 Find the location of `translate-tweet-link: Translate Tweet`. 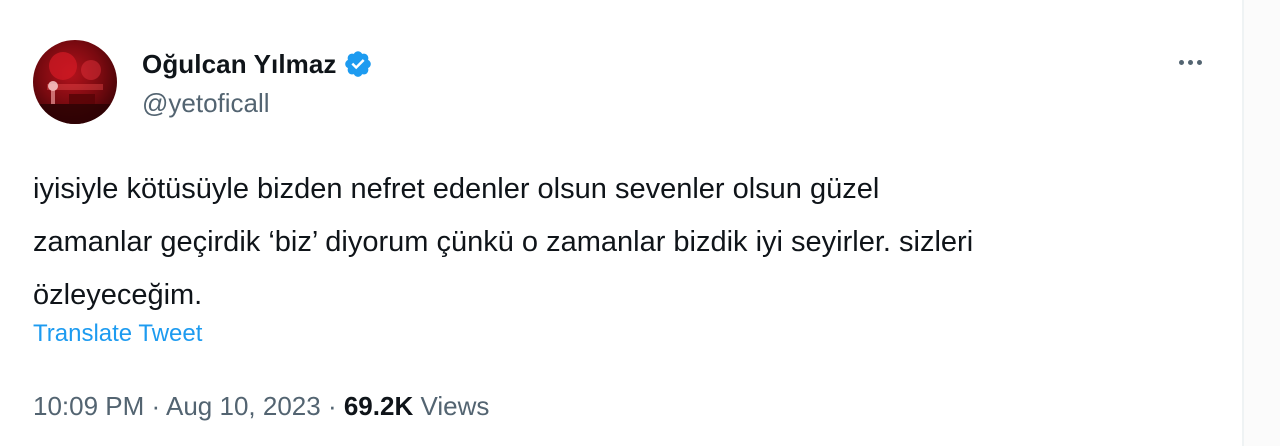

translate-tweet-link: Translate Tweet is located at coordinates (117, 334).